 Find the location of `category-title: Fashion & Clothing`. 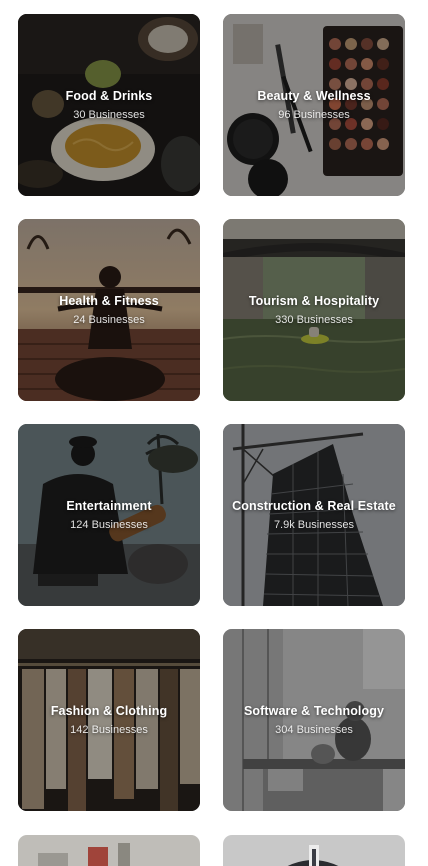

category-title: Fashion & Clothing is located at coordinates (109, 711).